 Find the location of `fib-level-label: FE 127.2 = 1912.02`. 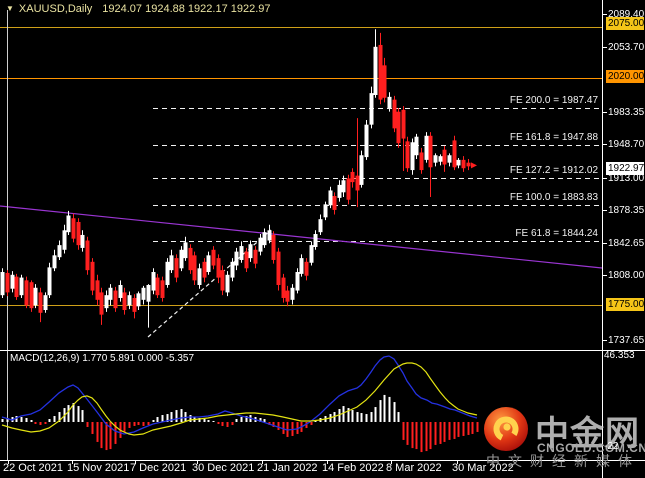

fib-level-label: FE 127.2 = 1912.02 is located at coordinates (553, 171).